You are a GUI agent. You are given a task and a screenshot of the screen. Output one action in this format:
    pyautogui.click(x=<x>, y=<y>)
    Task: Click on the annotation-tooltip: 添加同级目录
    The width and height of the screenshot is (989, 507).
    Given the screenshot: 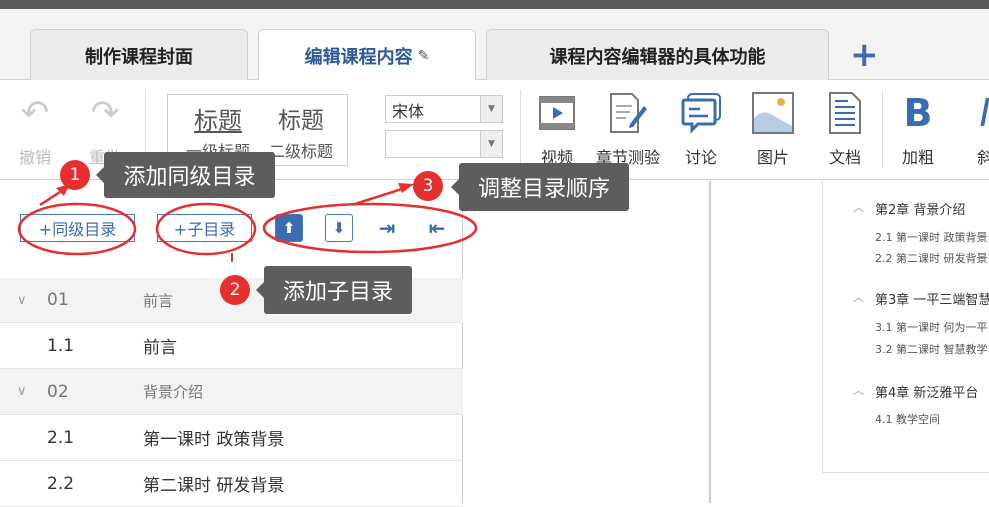 What is the action you would take?
    pyautogui.click(x=185, y=175)
    